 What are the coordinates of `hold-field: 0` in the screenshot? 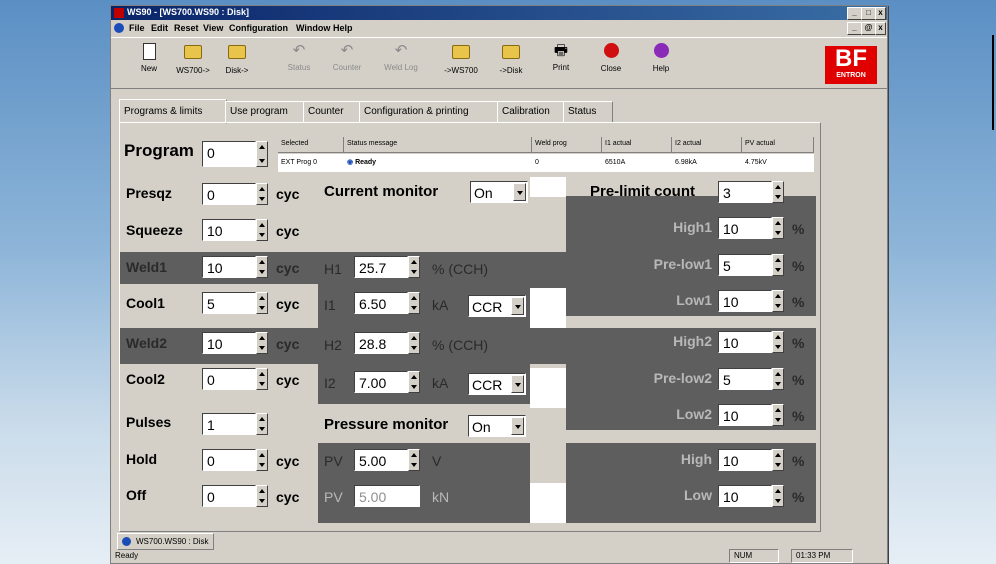 It's located at (229, 460).